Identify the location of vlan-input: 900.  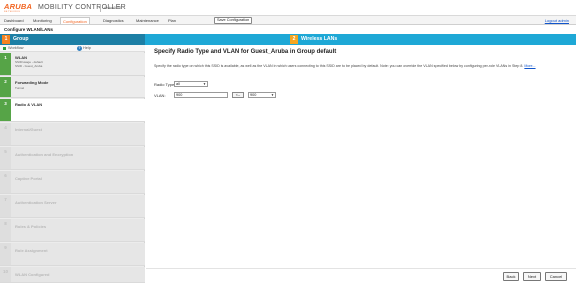
(201, 95).